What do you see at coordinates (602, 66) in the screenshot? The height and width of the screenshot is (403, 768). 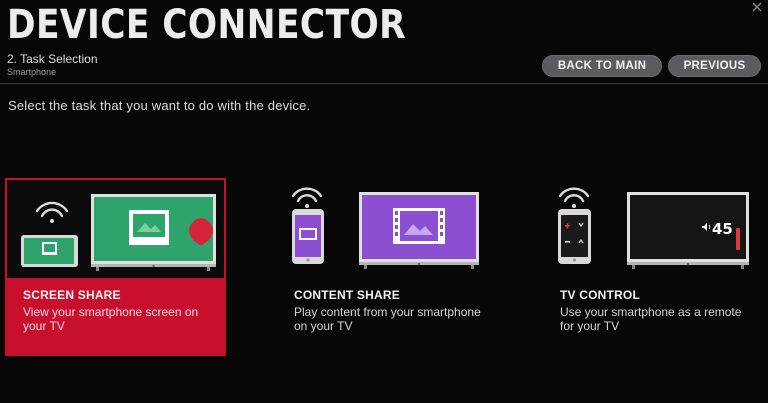 I see `back-to-main-button: BACK TO MAIN` at bounding box center [602, 66].